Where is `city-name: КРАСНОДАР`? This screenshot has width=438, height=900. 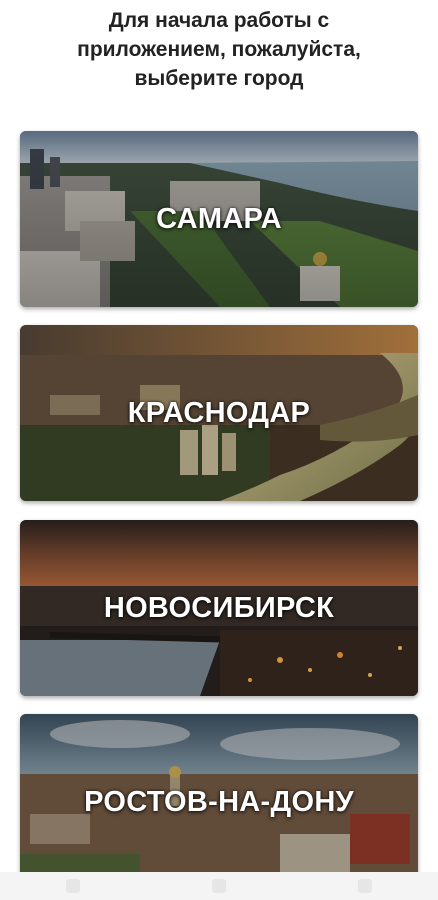
city-name: КРАСНОДАР is located at coordinates (219, 412).